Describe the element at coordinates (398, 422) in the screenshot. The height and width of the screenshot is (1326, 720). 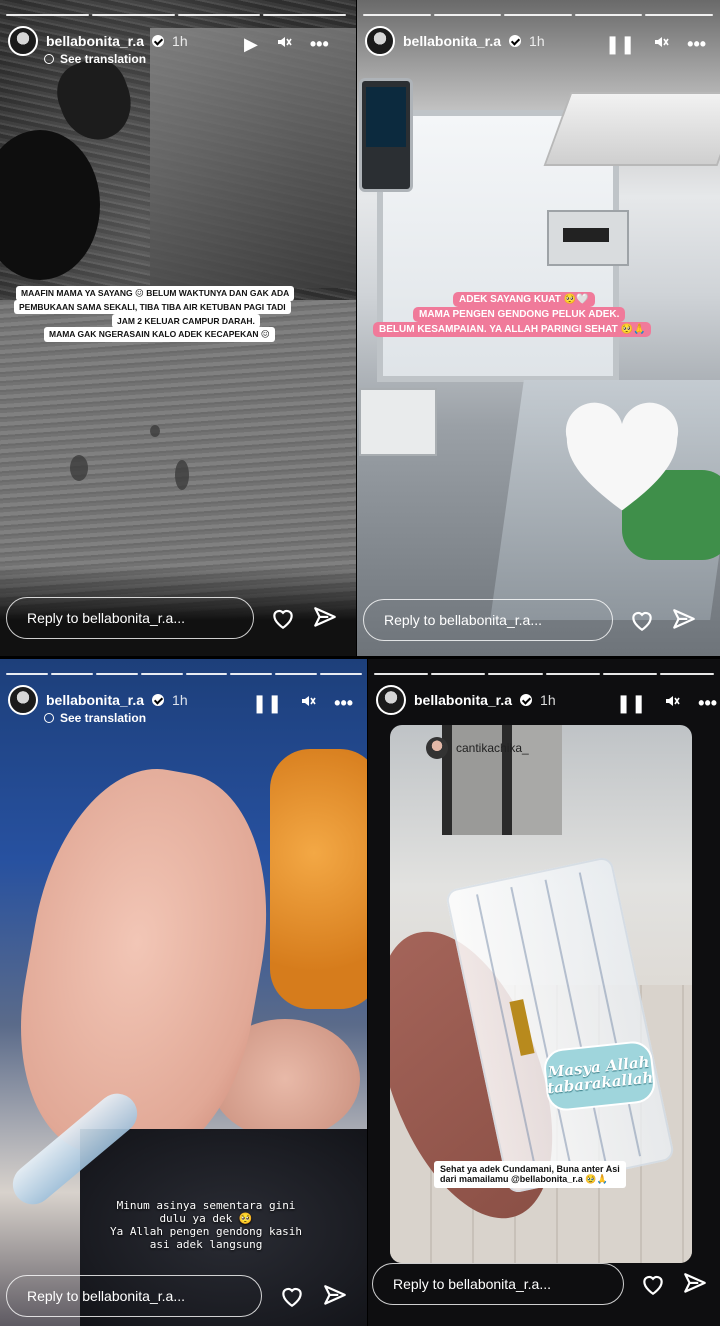
I see `story-image-ventilator` at that location.